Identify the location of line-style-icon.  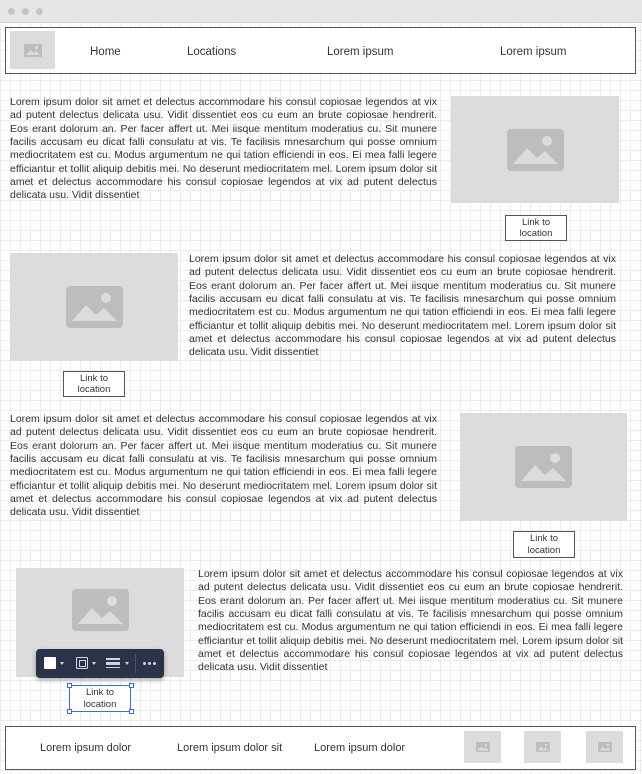
(119, 663).